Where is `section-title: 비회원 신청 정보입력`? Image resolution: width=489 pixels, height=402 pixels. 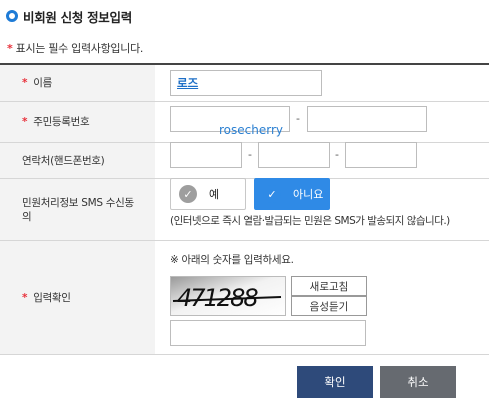
section-title: 비회원 신청 정보입력 is located at coordinates (69, 16).